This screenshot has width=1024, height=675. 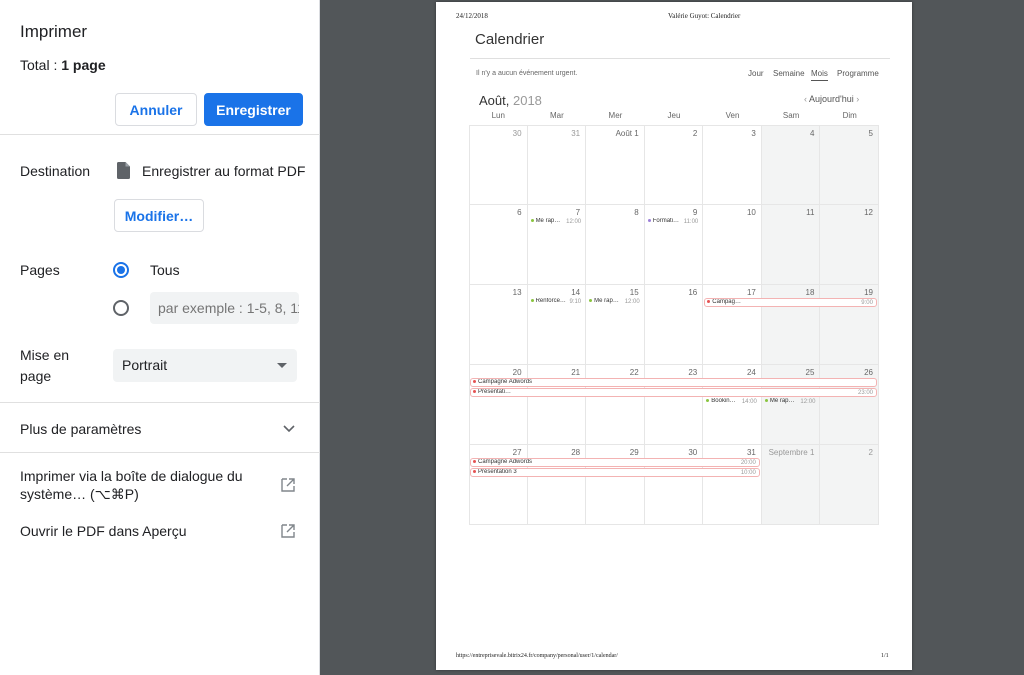 What do you see at coordinates (40, 270) in the screenshot?
I see `pages-label: Pages` at bounding box center [40, 270].